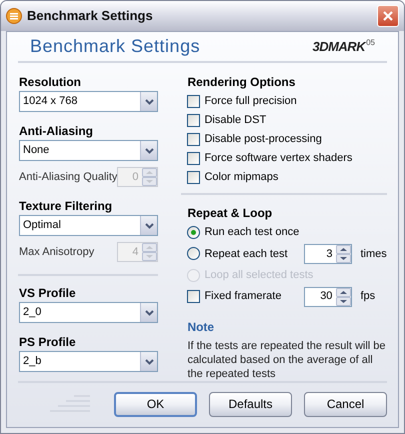 The image size is (405, 434). What do you see at coordinates (68, 177) in the screenshot?
I see `field-label: Anti-Aliasing Quality` at bounding box center [68, 177].